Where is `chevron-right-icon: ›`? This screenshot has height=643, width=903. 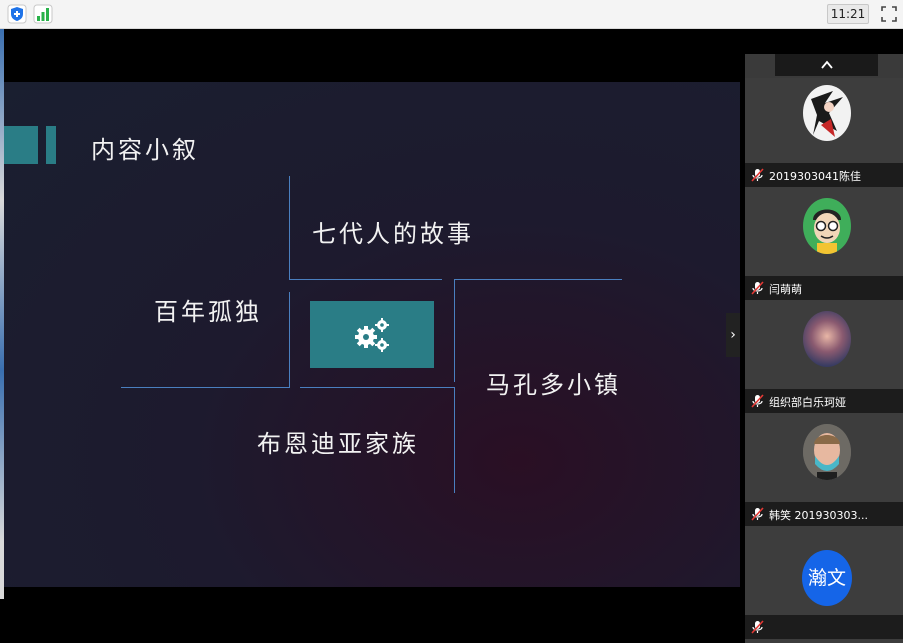
chevron-right-icon: › is located at coordinates (733, 335).